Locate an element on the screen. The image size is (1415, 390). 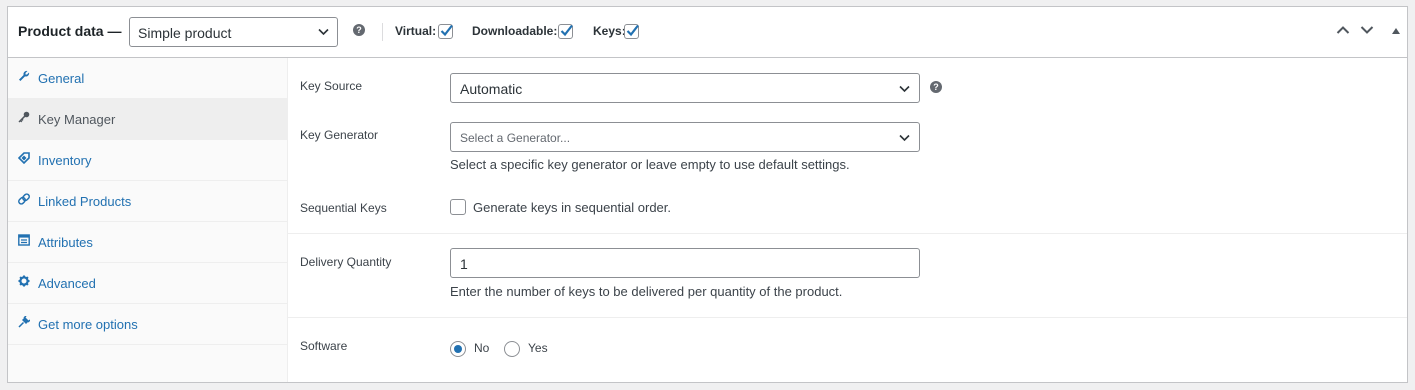
delivery-quantity-input: 1 is located at coordinates (685, 263).